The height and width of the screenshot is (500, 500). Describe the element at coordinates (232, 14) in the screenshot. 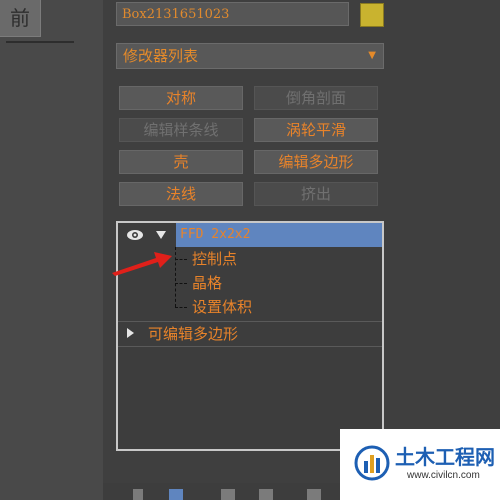

I see `object-name-field: Box2131651023` at that location.